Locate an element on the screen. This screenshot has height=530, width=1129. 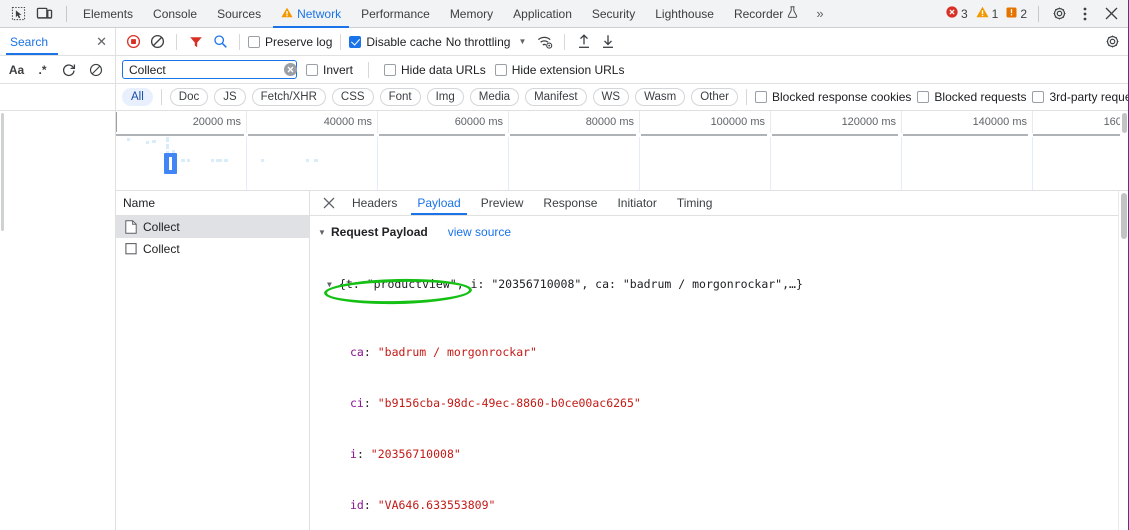
timeline-selected-request is located at coordinates (170, 163).